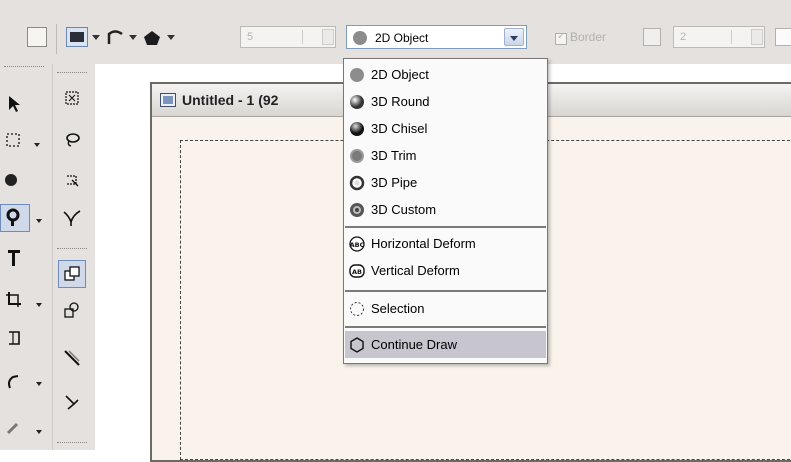  Describe the element at coordinates (683, 37) in the screenshot. I see `border-width-value: 2` at that location.